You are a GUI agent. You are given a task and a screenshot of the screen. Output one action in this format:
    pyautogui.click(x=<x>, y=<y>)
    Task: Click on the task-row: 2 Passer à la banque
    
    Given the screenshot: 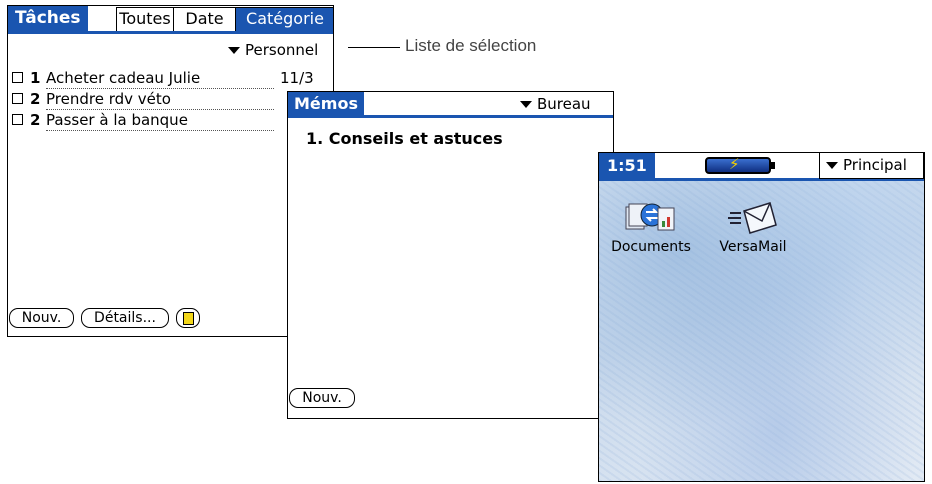 What is the action you would take?
    pyautogui.click(x=171, y=120)
    